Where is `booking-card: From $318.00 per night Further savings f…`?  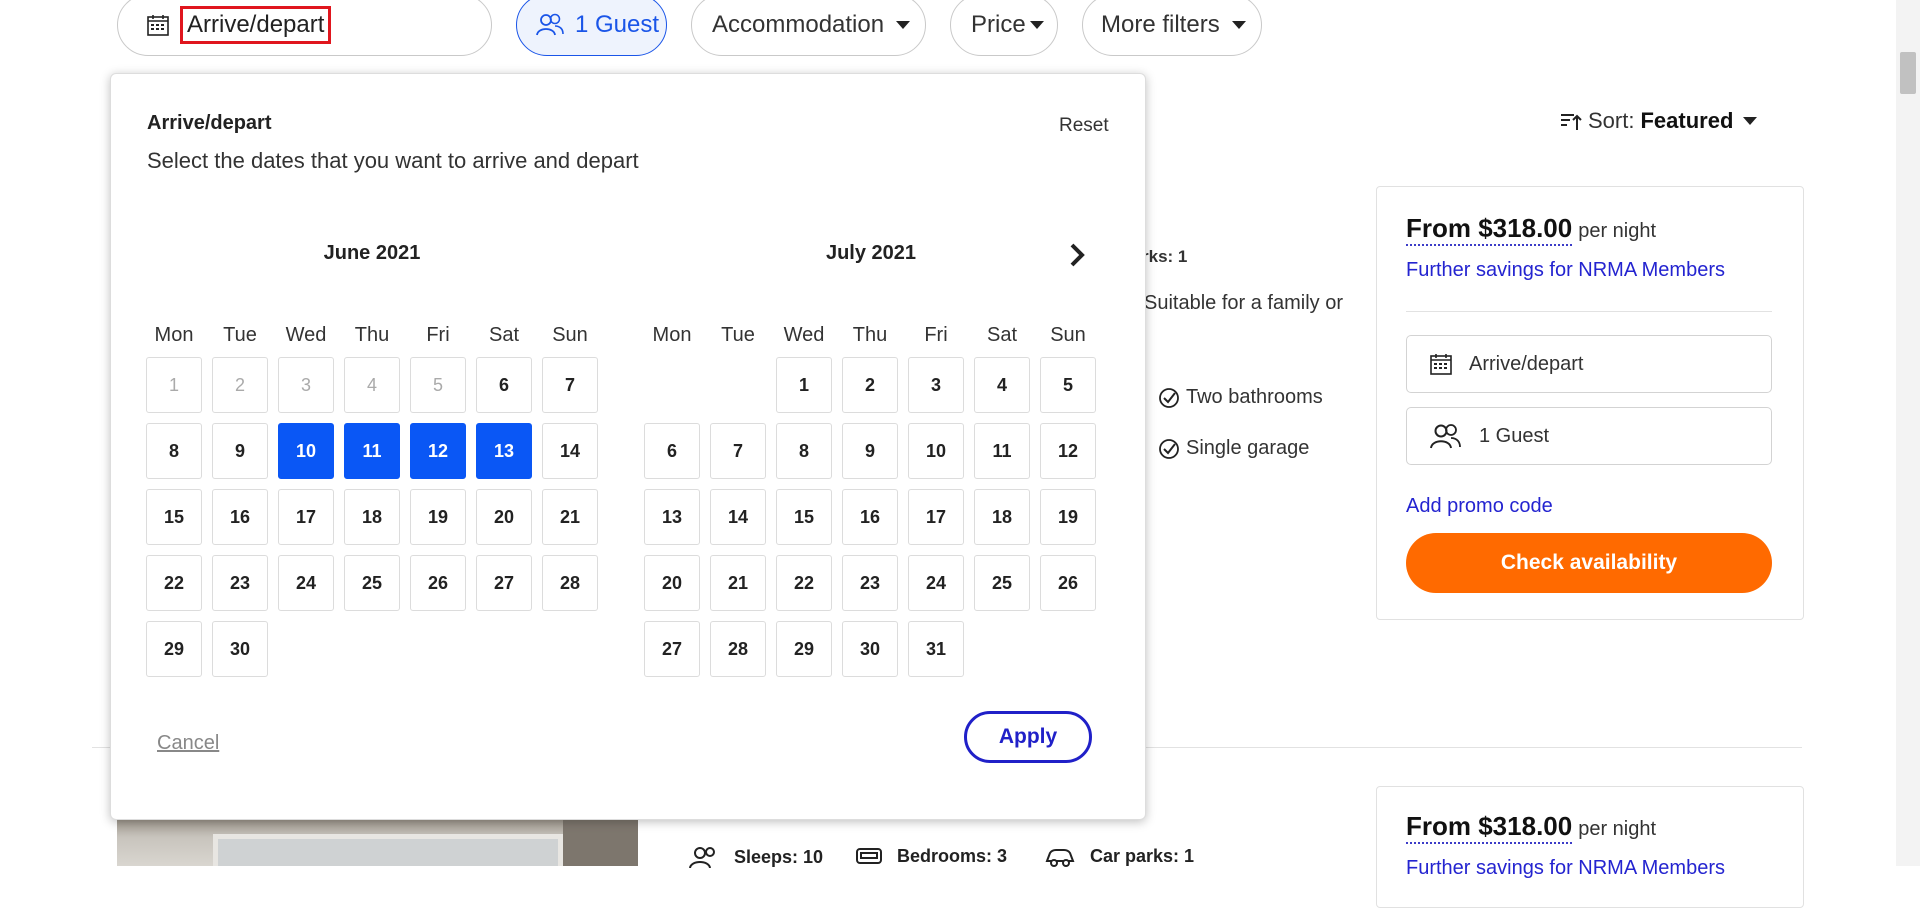 booking-card: From $318.00 per night Further savings f… is located at coordinates (1590, 847).